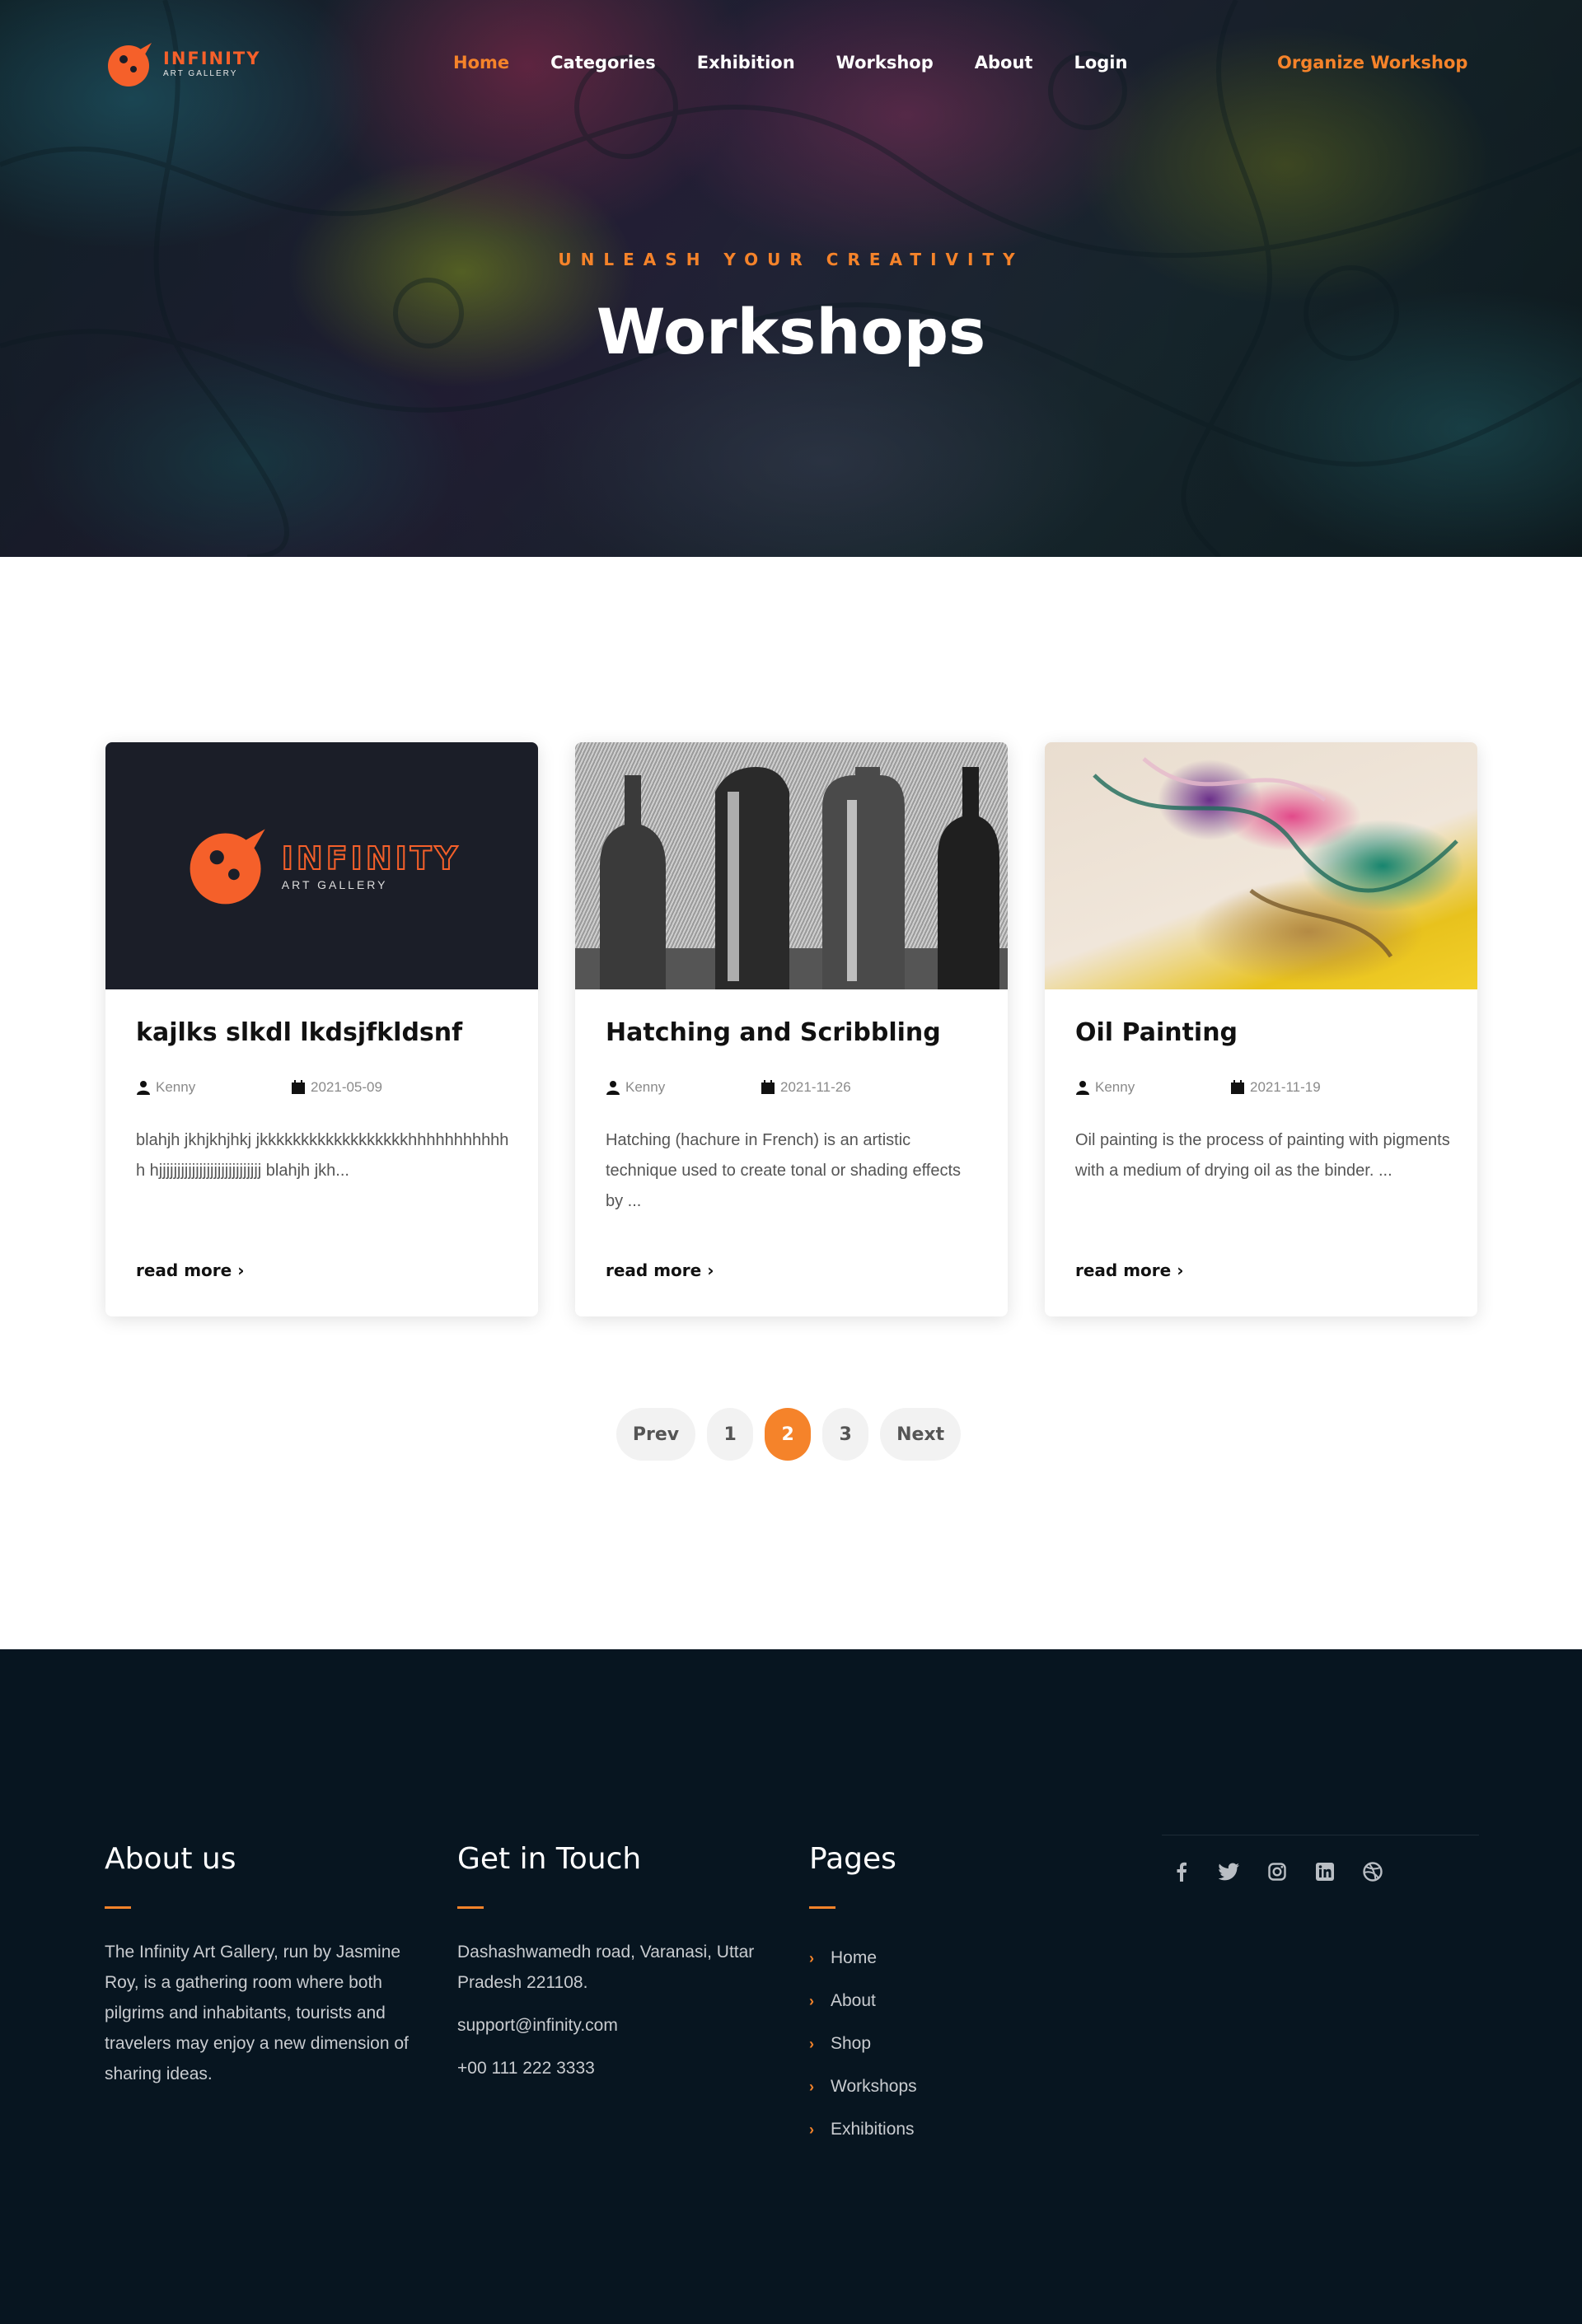 The image size is (1582, 2324). What do you see at coordinates (656, 1434) in the screenshot?
I see `prev-page-button: Prev` at bounding box center [656, 1434].